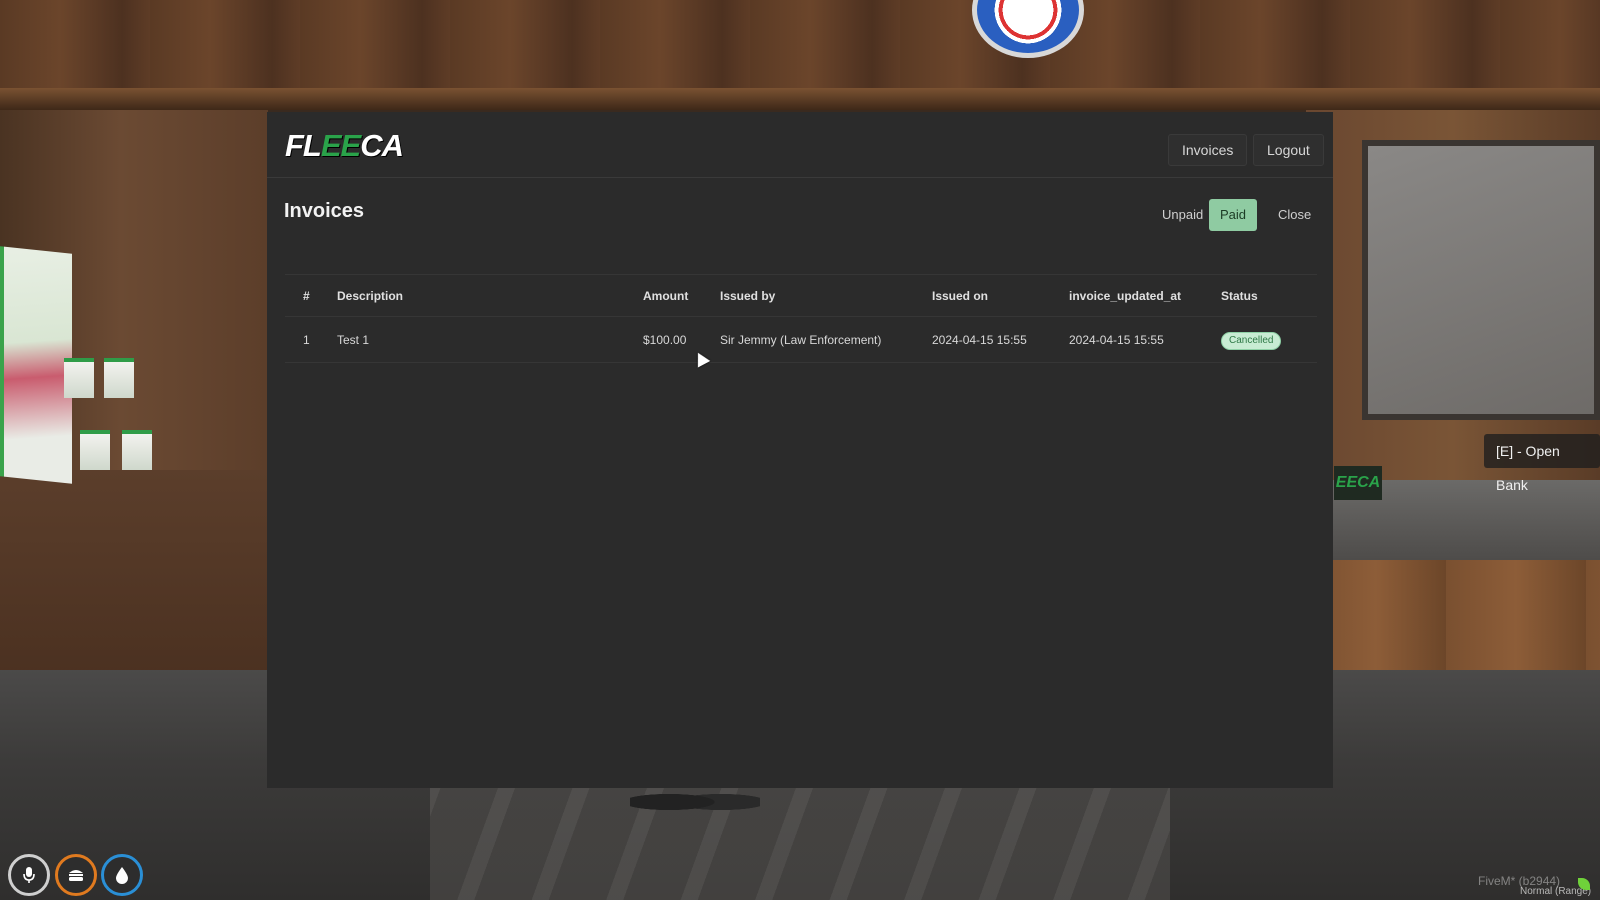 Image resolution: width=1600 pixels, height=900 pixels. What do you see at coordinates (1481, 280) in the screenshot?
I see `wall-screen` at bounding box center [1481, 280].